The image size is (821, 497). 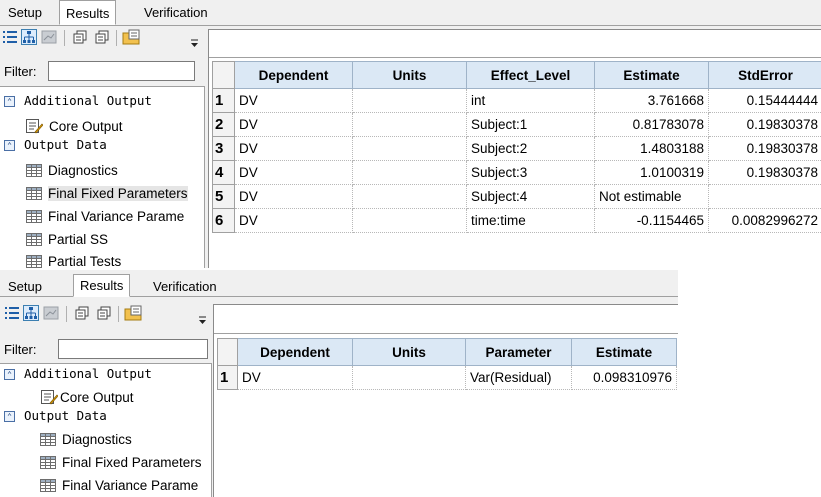 I want to click on cell-stderror, so click(x=764, y=196).